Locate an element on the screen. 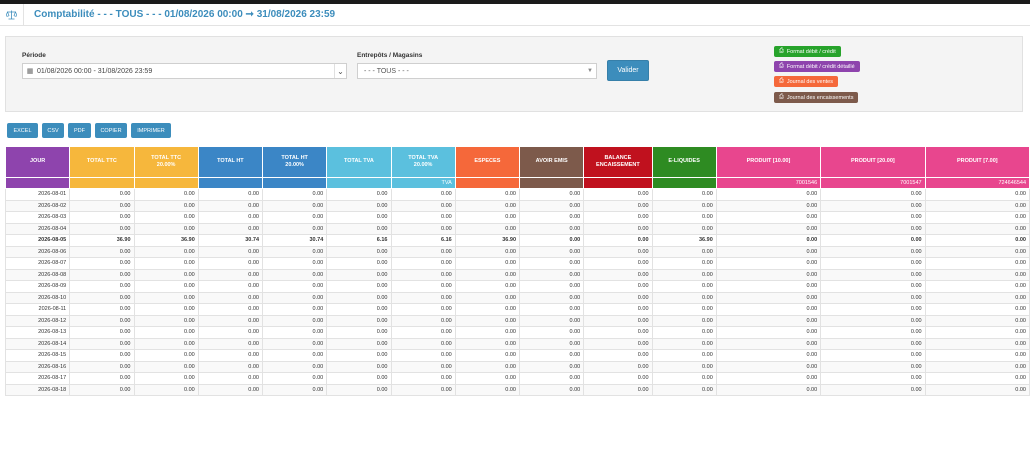  column-header: TOTAL TVA is located at coordinates (359, 162).